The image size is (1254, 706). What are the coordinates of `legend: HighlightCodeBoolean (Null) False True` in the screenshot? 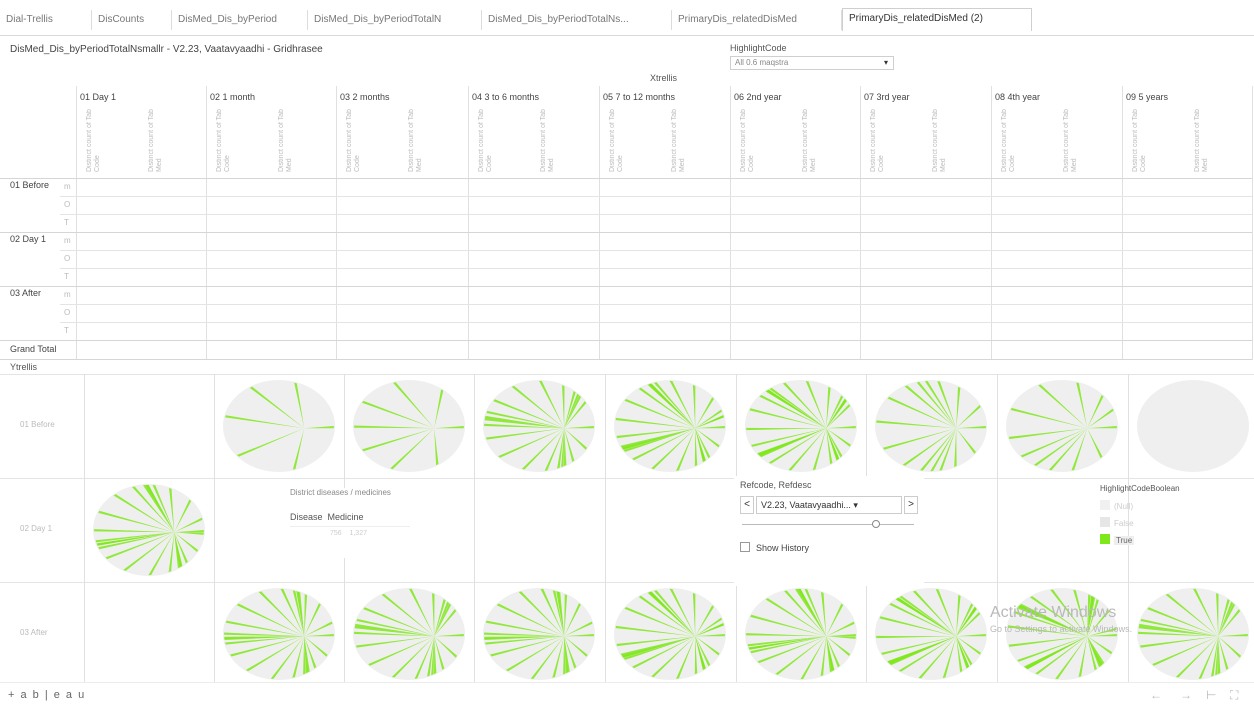 It's located at (1170, 514).